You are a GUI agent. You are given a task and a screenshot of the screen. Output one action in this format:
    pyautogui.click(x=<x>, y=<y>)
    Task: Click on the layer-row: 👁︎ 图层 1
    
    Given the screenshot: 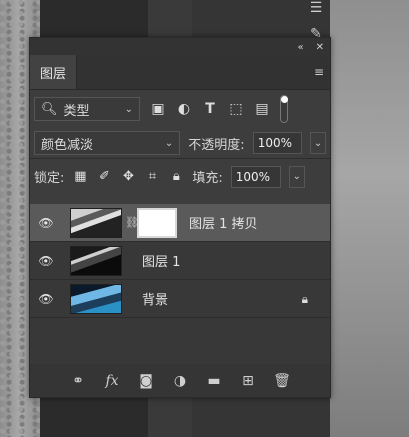 What is the action you would take?
    pyautogui.click(x=180, y=261)
    